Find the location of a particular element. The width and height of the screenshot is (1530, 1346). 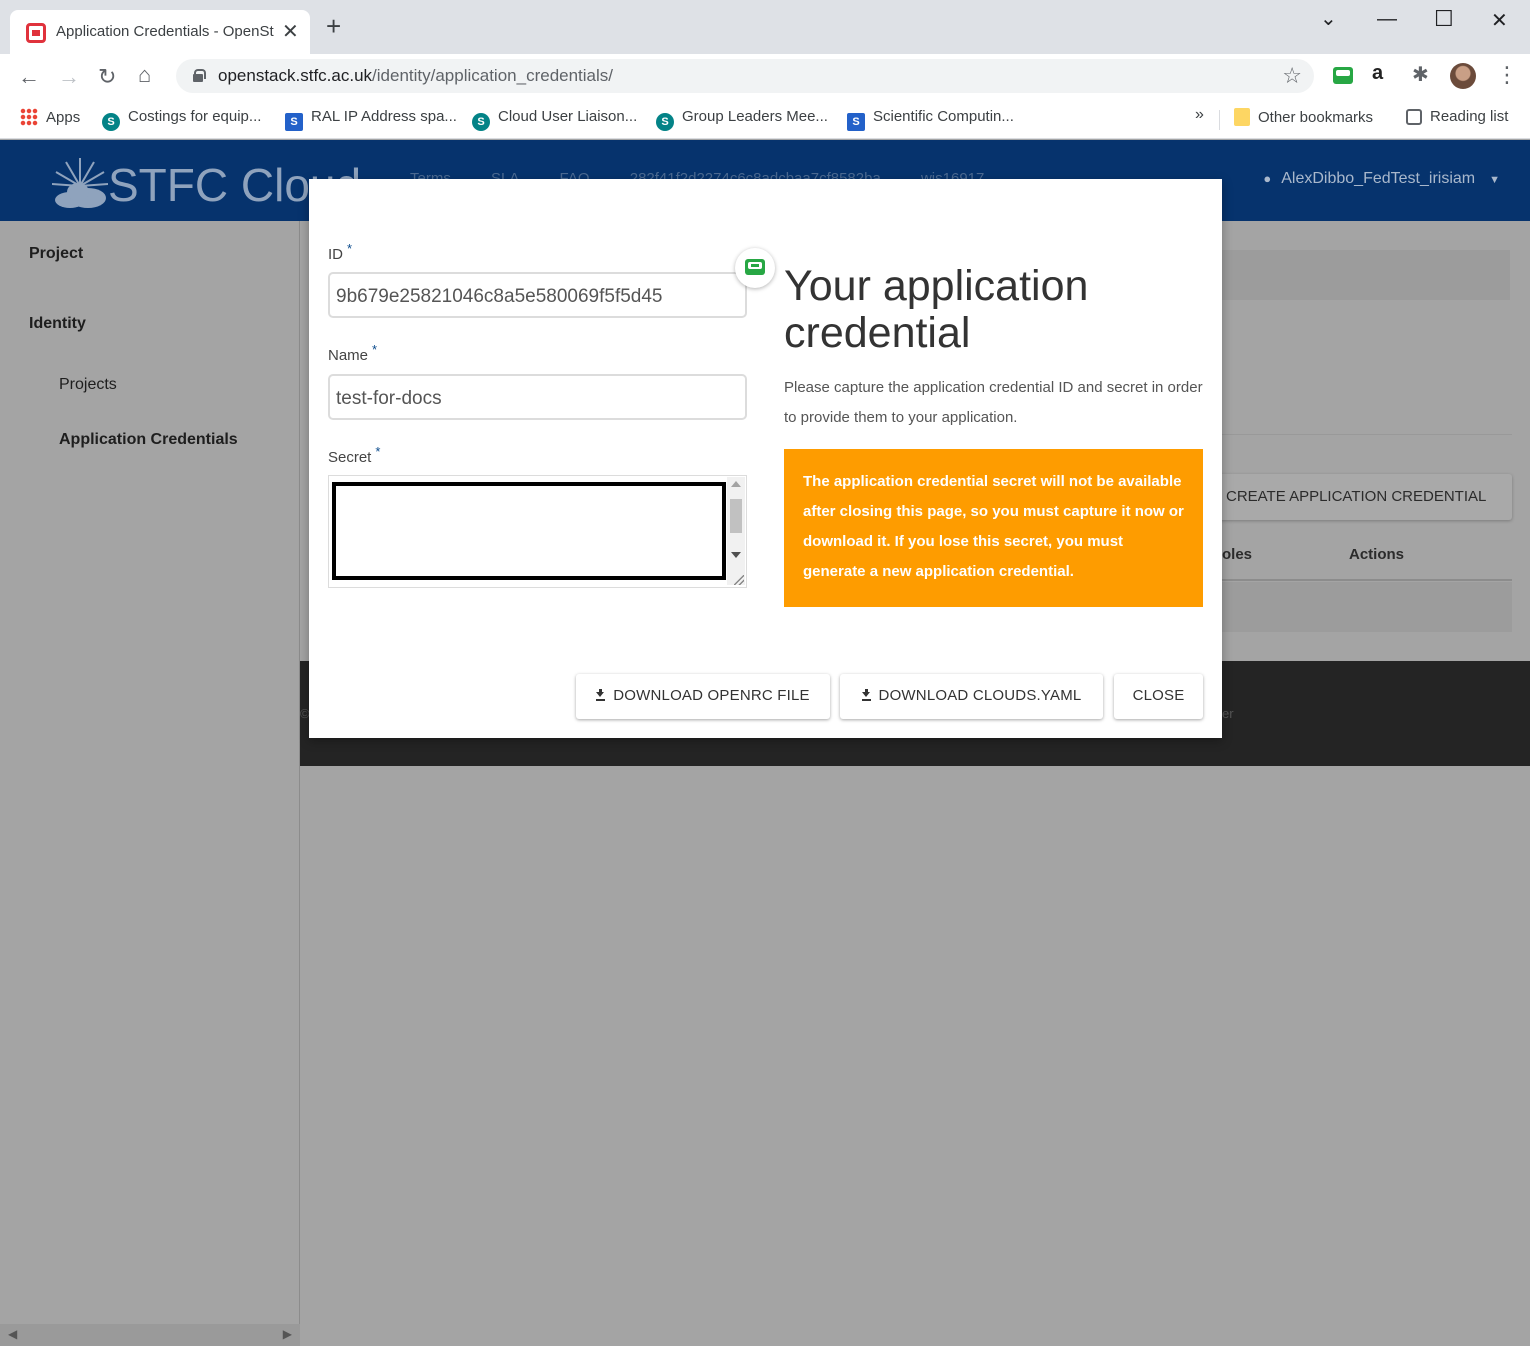

secret-scrollbar is located at coordinates (736, 531).